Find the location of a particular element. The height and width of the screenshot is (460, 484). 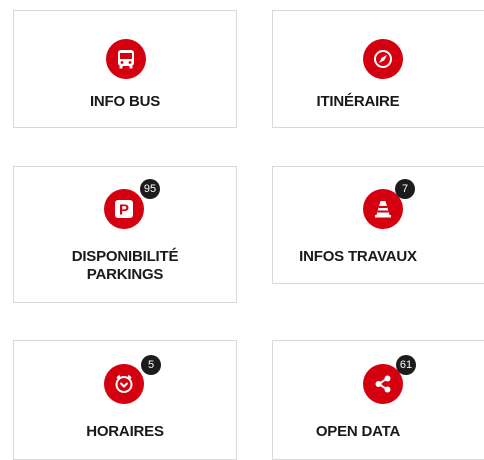

tile-horaires: 5 HORAIRES is located at coordinates (125, 400).